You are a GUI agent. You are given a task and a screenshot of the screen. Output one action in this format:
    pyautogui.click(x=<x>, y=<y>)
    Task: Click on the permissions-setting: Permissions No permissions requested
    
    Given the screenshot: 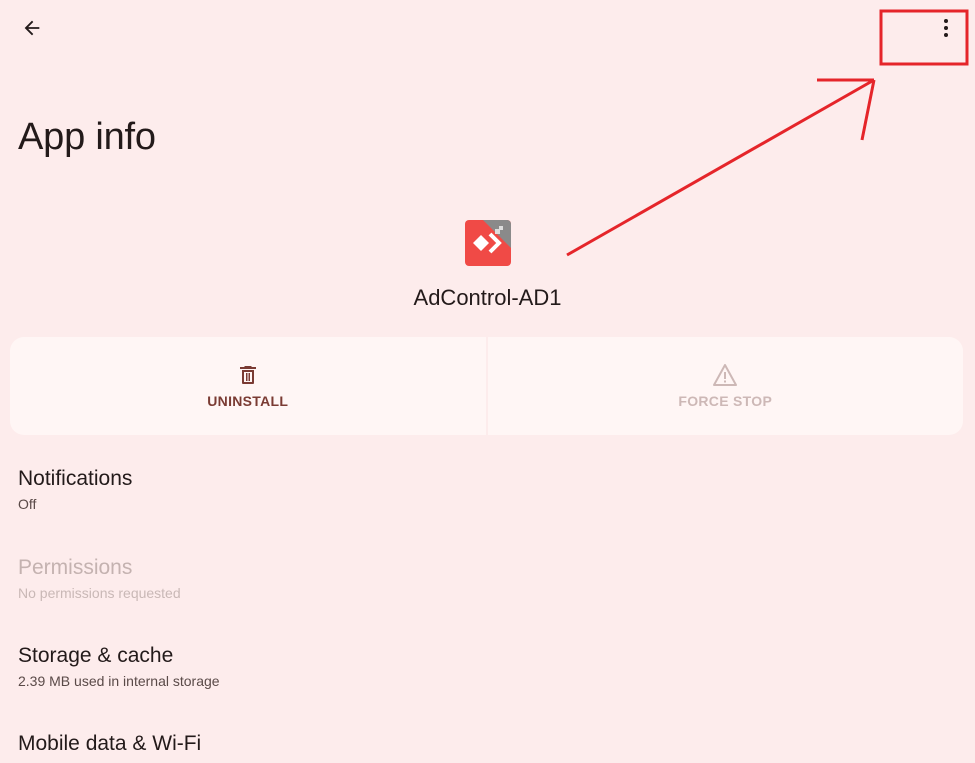 What is the action you would take?
    pyautogui.click(x=488, y=578)
    